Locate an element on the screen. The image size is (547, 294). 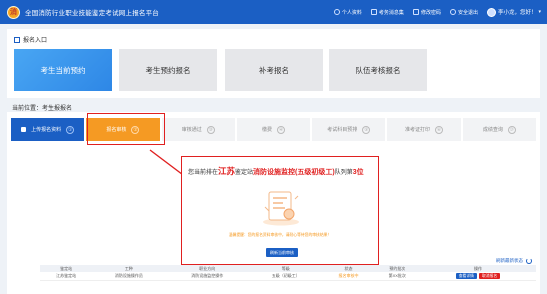
cell-occupation: 消防设施操作员 is located at coordinates (129, 276).